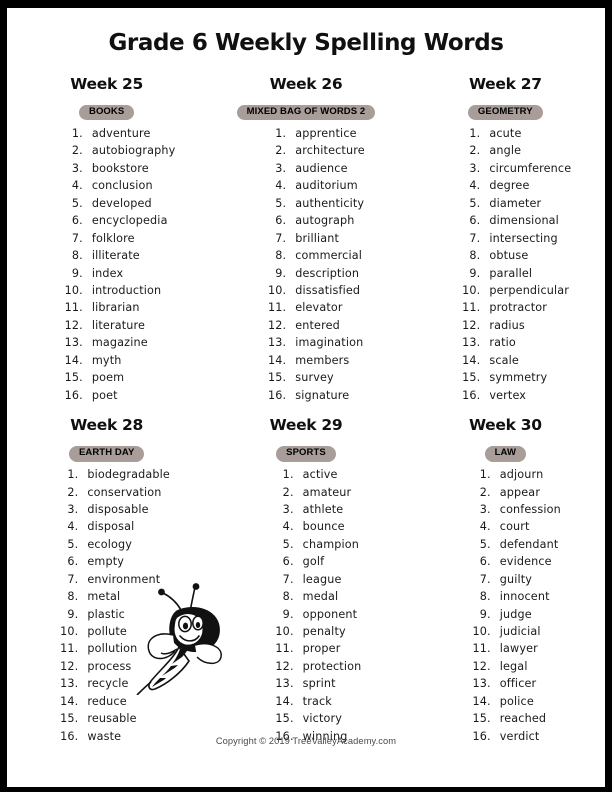 The width and height of the screenshot is (612, 792). I want to click on list-item: 1. apprentice, so click(315, 135).